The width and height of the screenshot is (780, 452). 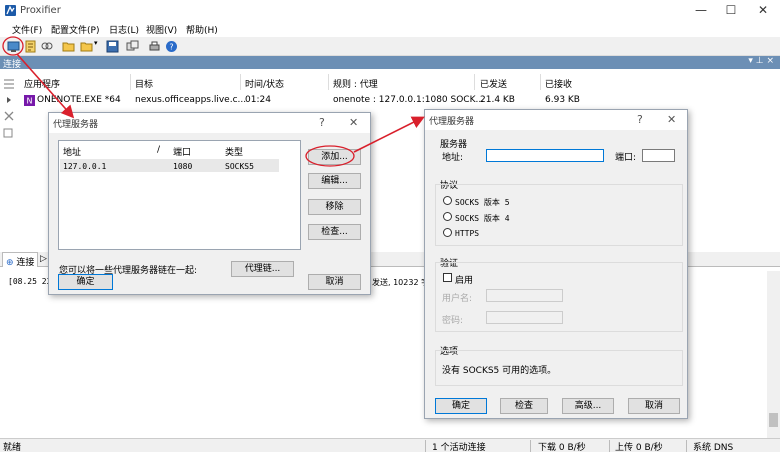 I want to click on proxification-rules-icon, so click(x=30, y=46).